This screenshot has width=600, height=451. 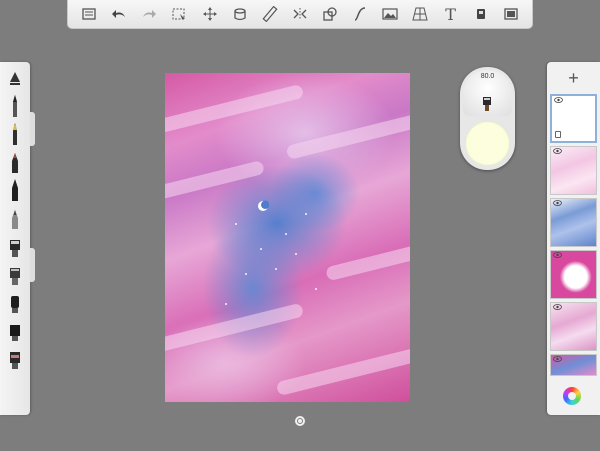 I want to click on selection-button, so click(x=179, y=14).